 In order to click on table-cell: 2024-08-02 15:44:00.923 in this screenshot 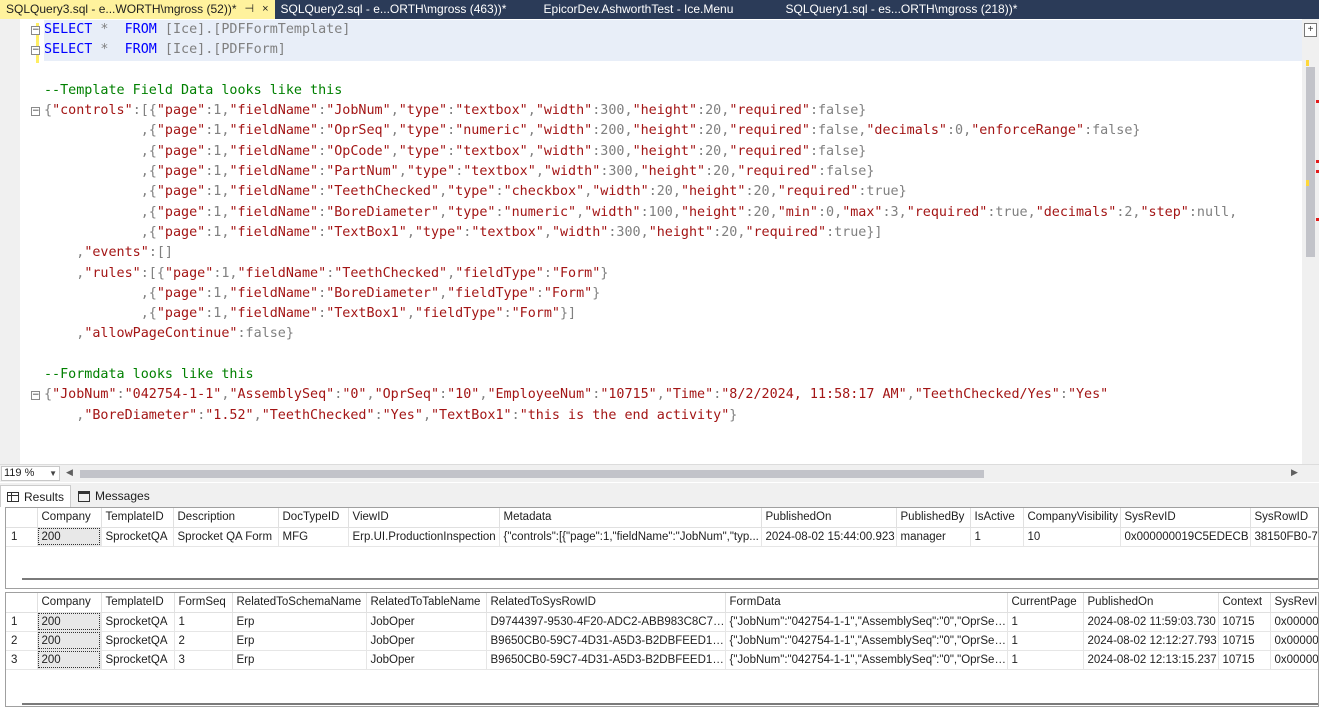, I will do `click(829, 537)`.